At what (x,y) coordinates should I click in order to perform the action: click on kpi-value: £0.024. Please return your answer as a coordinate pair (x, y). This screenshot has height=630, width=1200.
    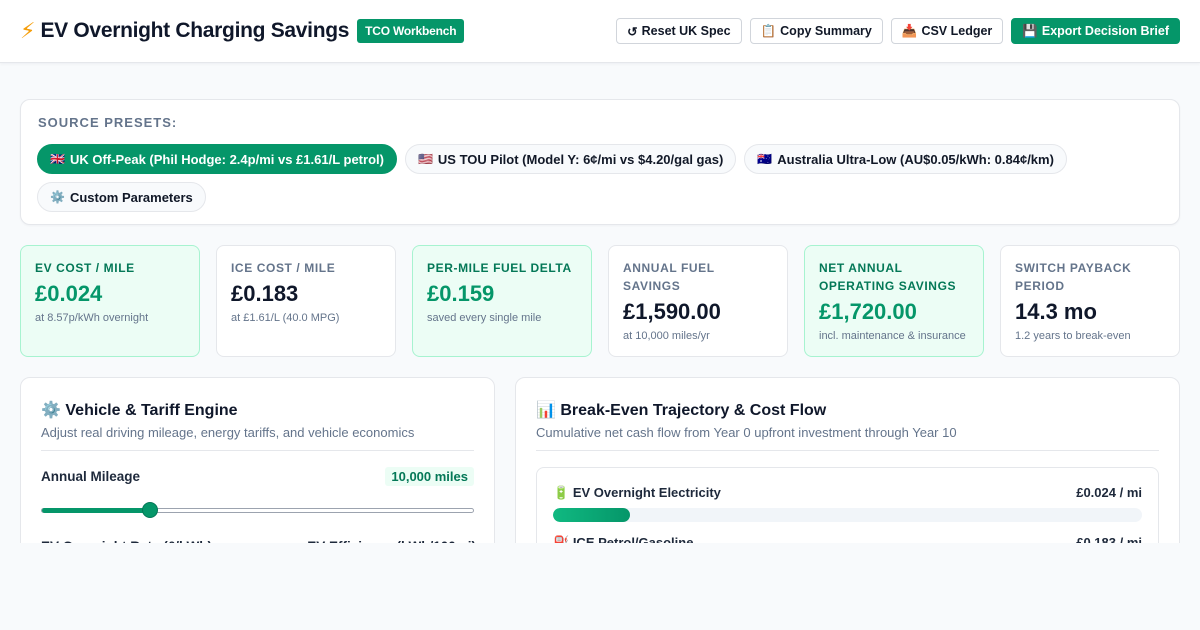
    Looking at the image, I should click on (69, 293).